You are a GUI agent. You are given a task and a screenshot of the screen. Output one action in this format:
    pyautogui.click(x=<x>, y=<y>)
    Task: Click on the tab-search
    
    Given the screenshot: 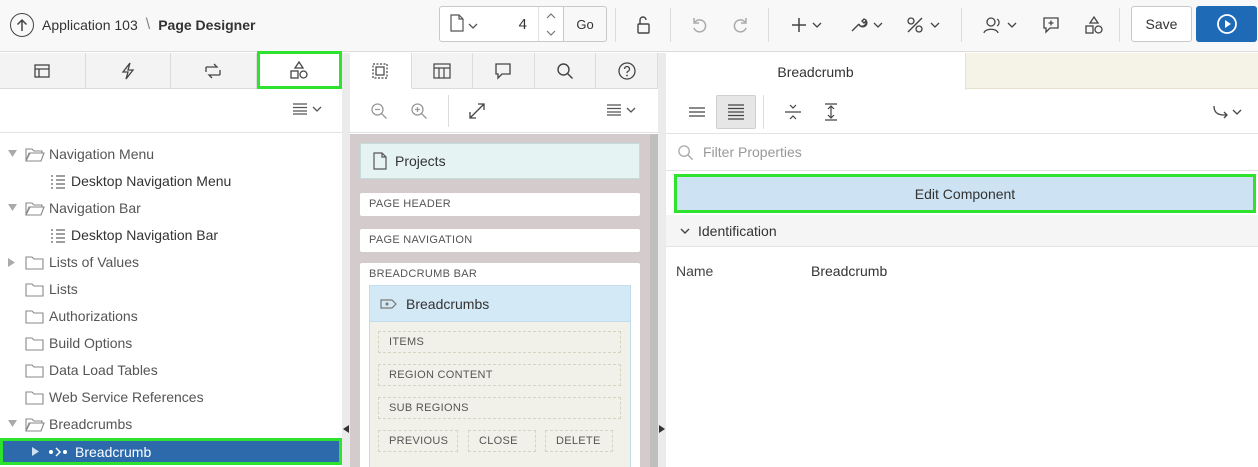 What is the action you would take?
    pyautogui.click(x=566, y=71)
    